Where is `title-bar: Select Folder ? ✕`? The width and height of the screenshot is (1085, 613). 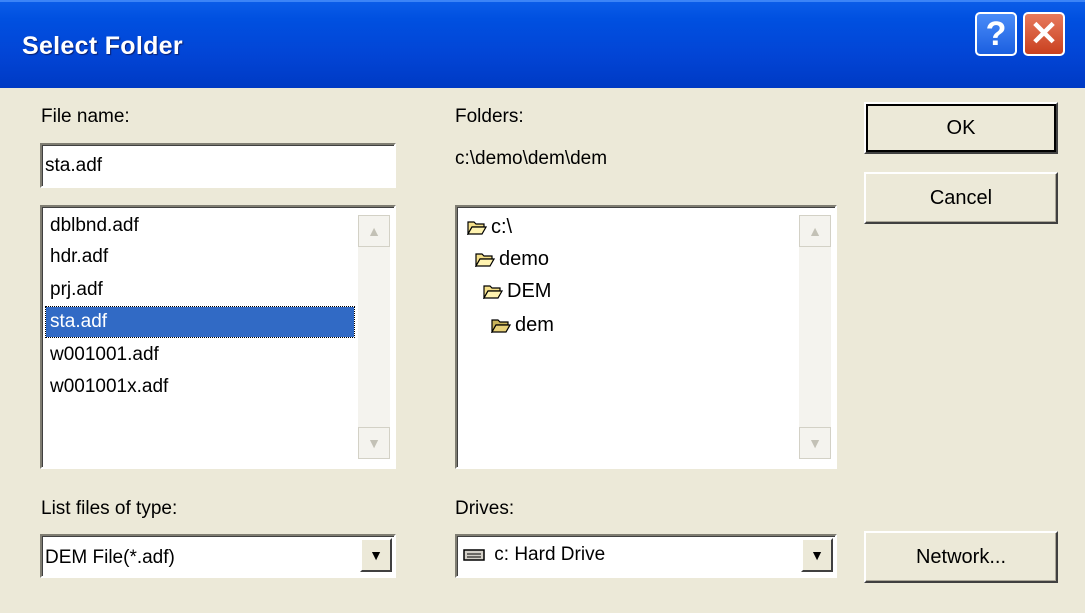 title-bar: Select Folder ? ✕ is located at coordinates (542, 44).